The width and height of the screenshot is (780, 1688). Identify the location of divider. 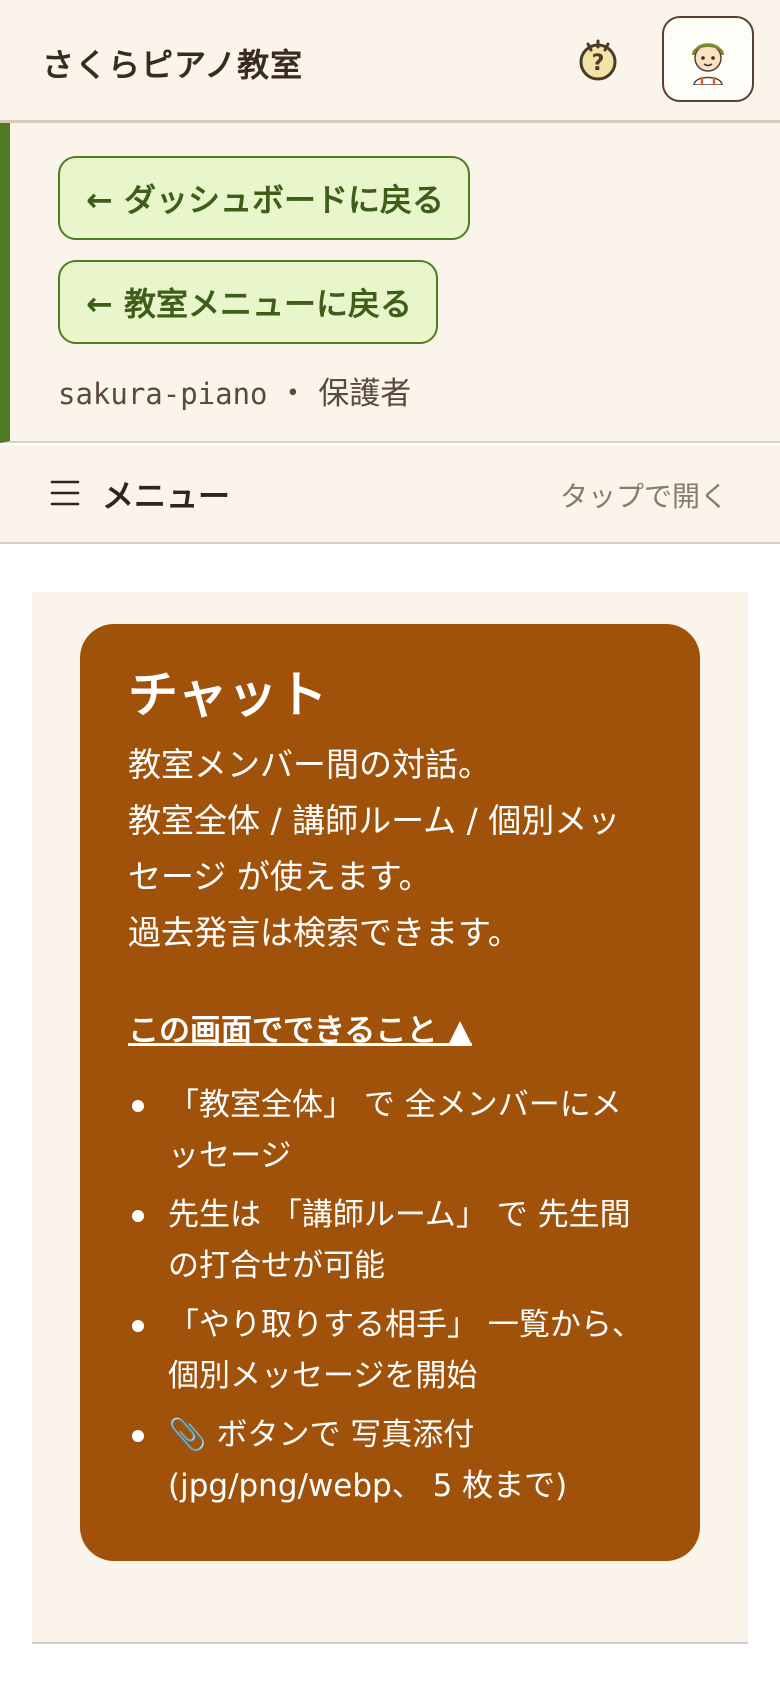
(390, 1643).